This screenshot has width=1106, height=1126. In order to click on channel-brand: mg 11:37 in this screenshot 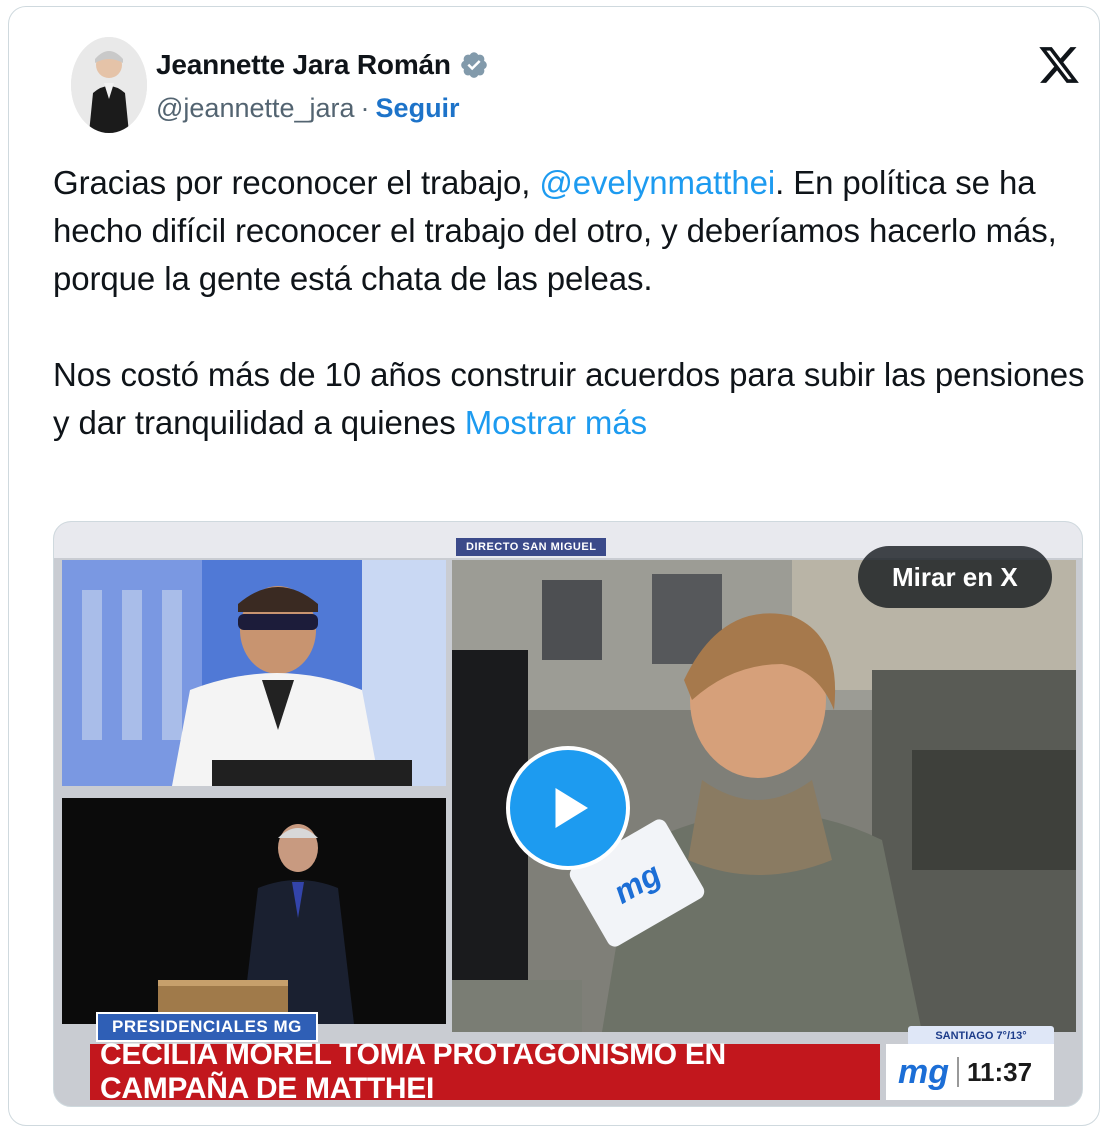, I will do `click(970, 1072)`.